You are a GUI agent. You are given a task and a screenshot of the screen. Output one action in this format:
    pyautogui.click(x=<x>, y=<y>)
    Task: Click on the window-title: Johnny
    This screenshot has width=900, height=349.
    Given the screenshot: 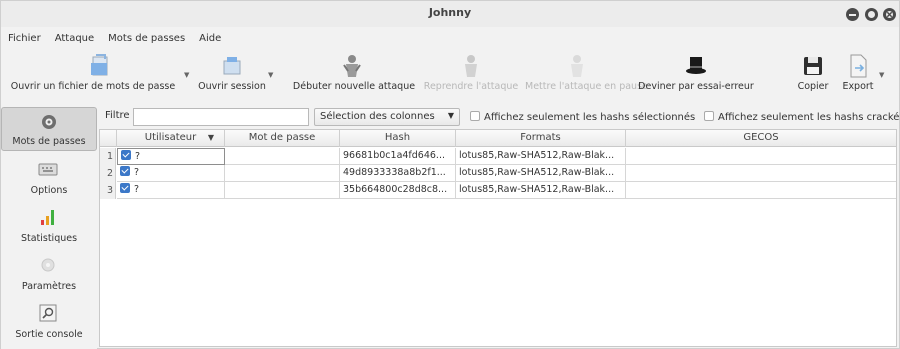 What is the action you would take?
    pyautogui.click(x=450, y=12)
    